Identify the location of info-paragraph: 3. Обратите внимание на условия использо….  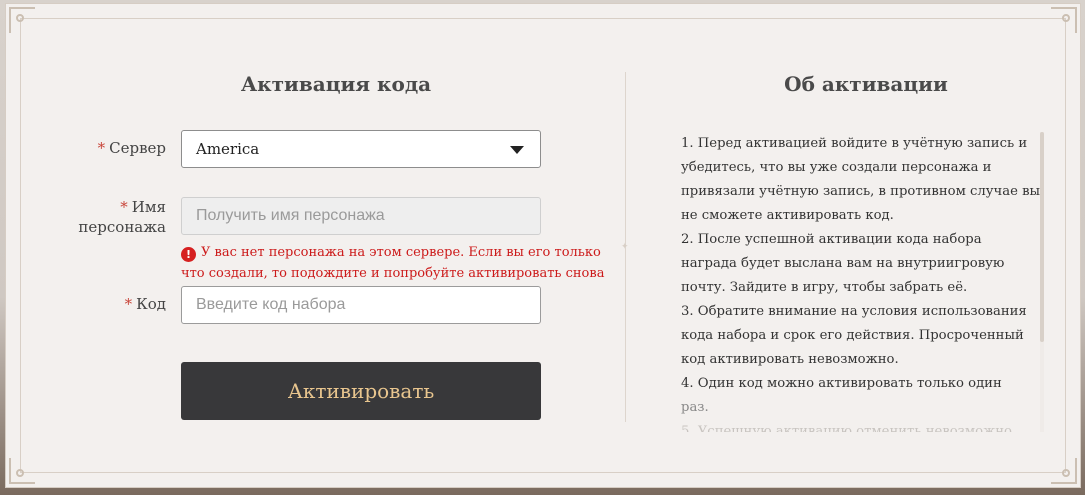
(854, 335).